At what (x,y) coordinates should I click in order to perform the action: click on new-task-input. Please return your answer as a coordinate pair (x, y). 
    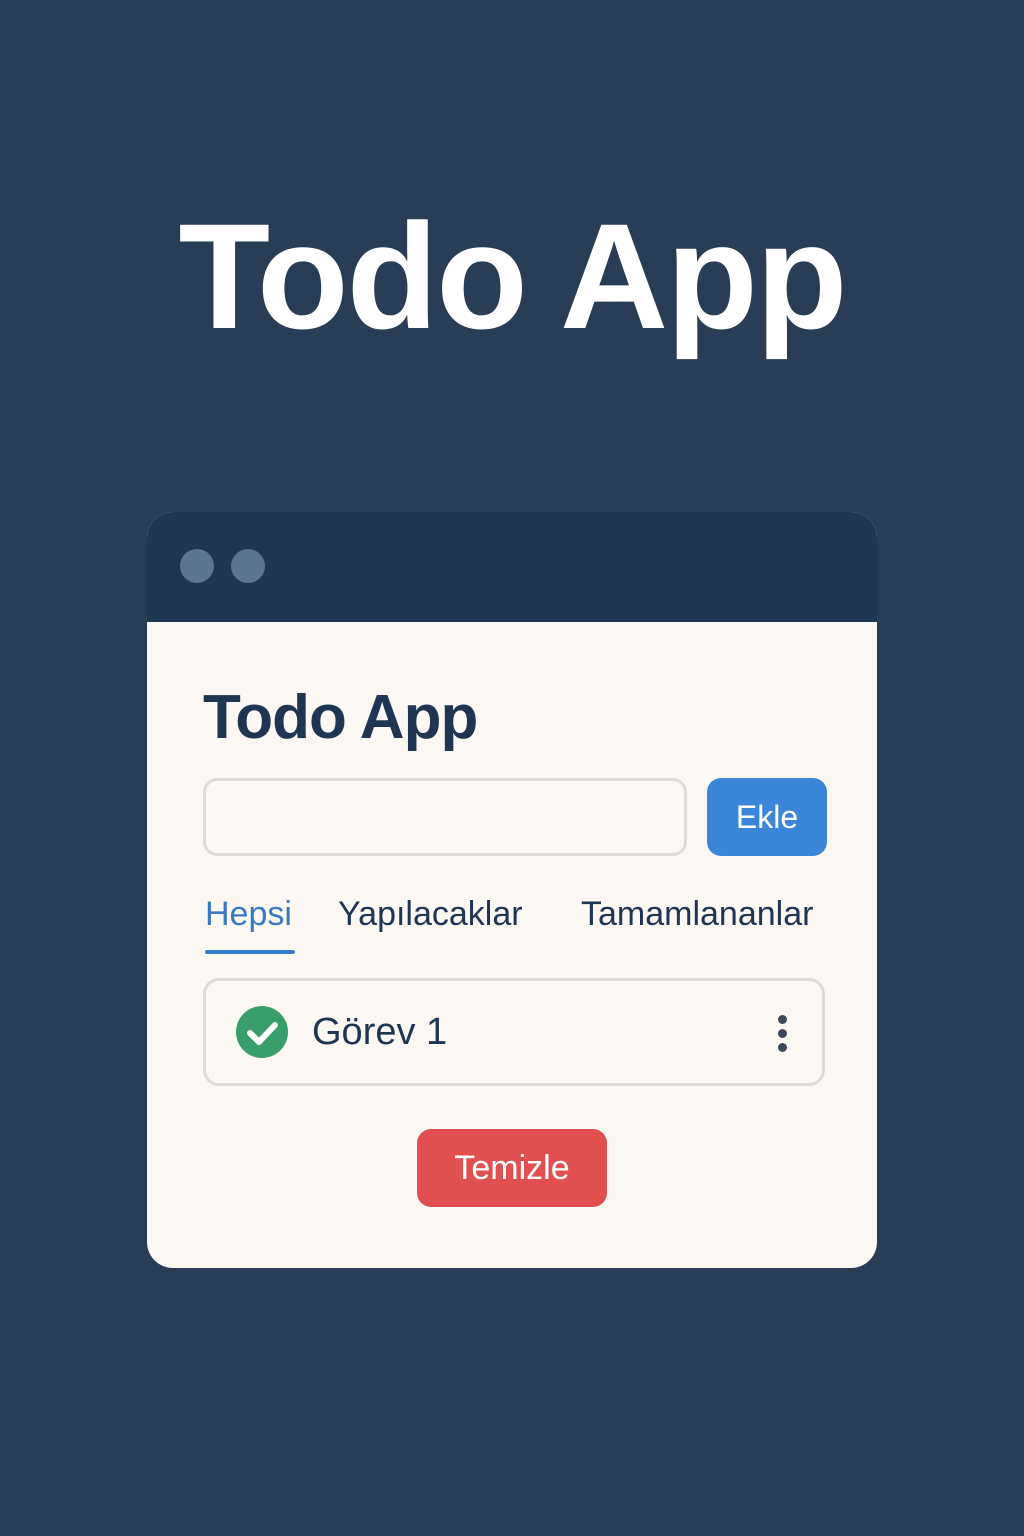
    Looking at the image, I should click on (445, 817).